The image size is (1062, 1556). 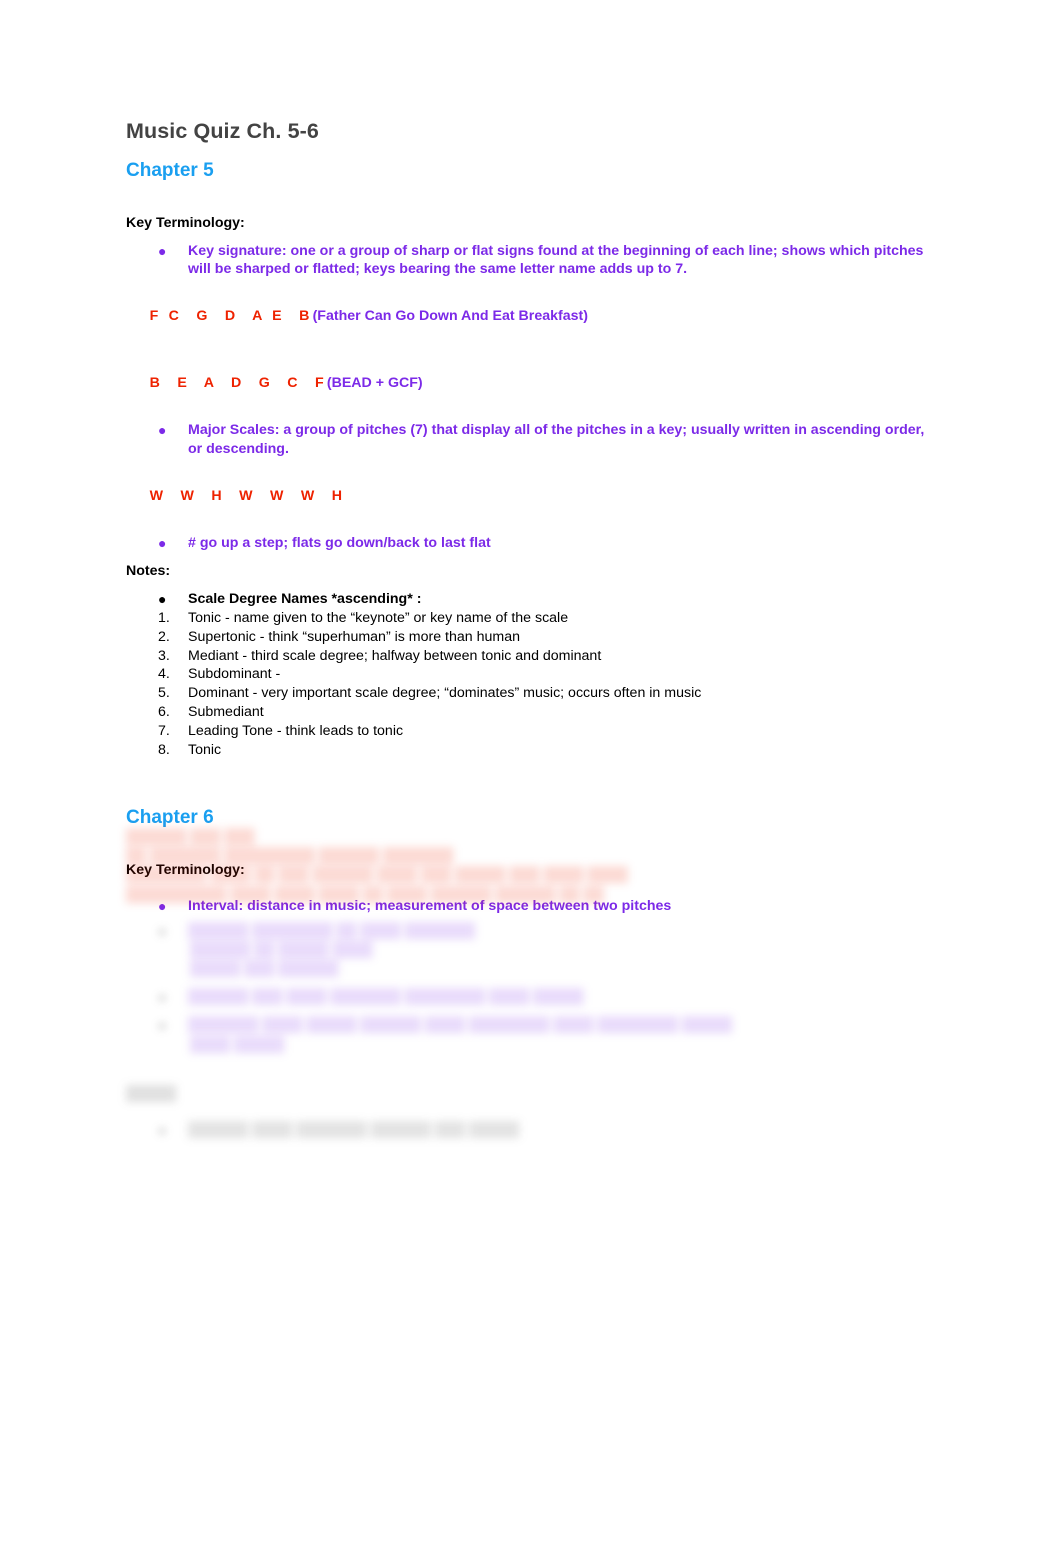 What do you see at coordinates (151, 1093) in the screenshot?
I see `obscured-notes-label: █████` at bounding box center [151, 1093].